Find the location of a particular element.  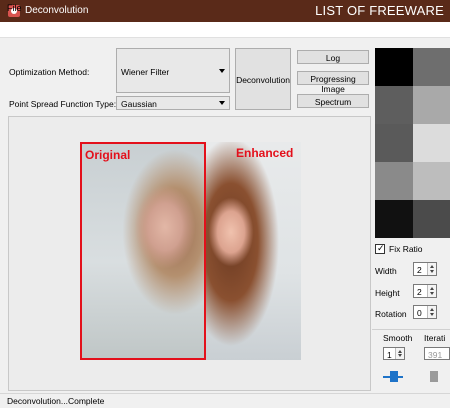

rotation-label: Rotation is located at coordinates (391, 314).